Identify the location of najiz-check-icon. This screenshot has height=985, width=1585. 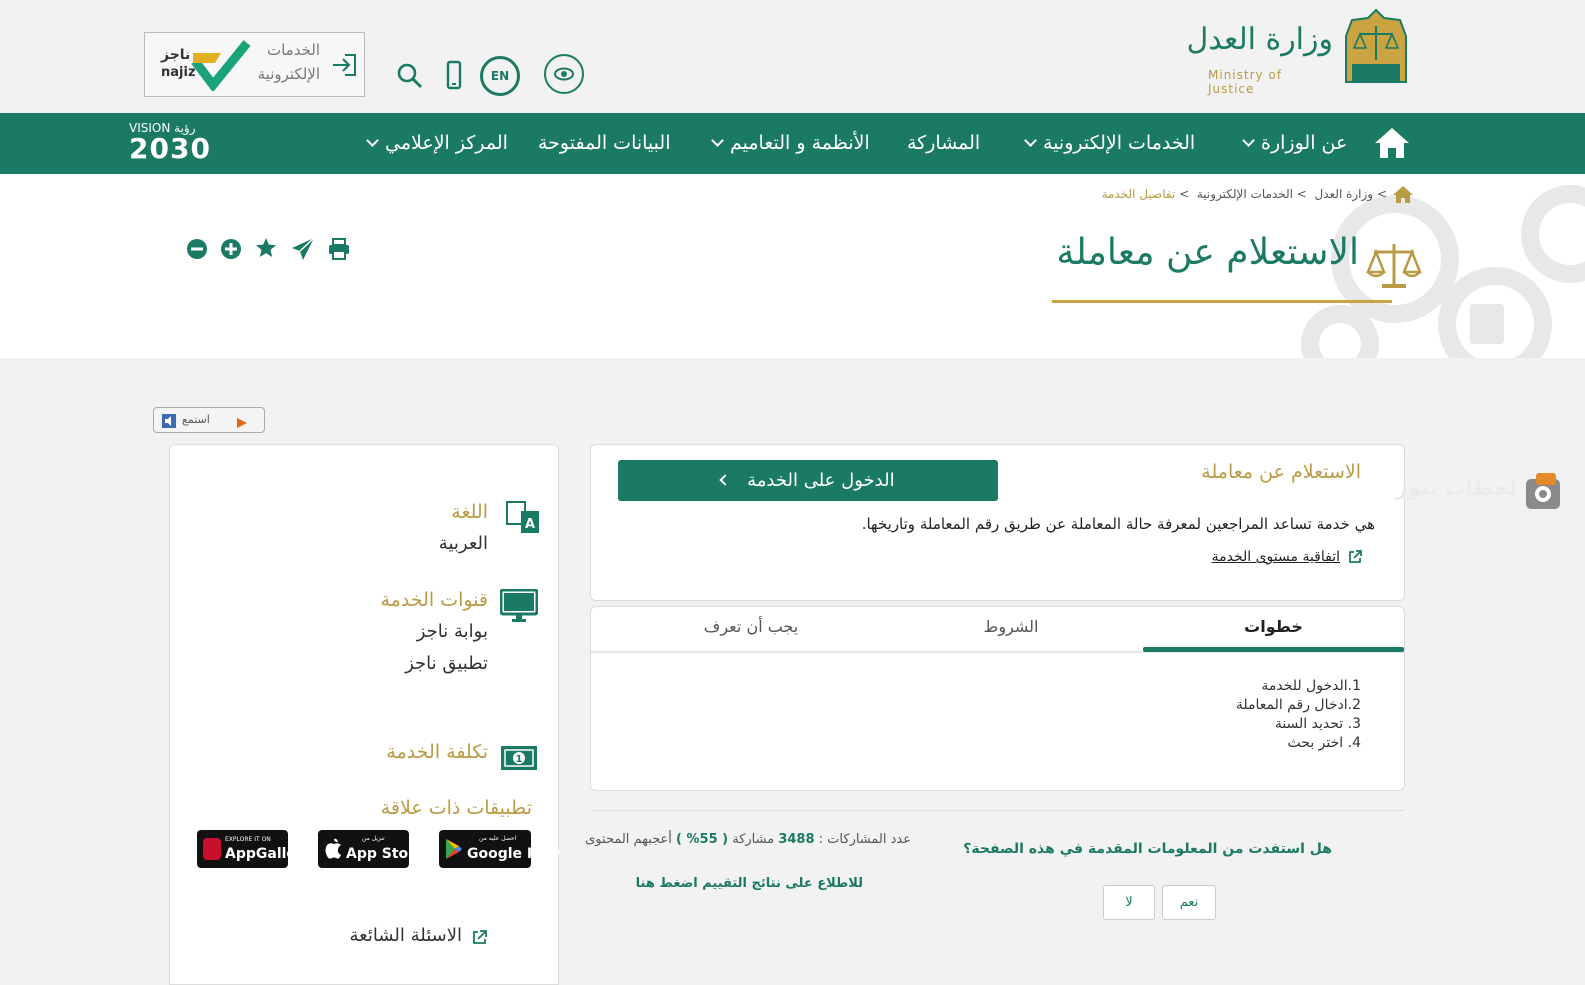
(221, 66).